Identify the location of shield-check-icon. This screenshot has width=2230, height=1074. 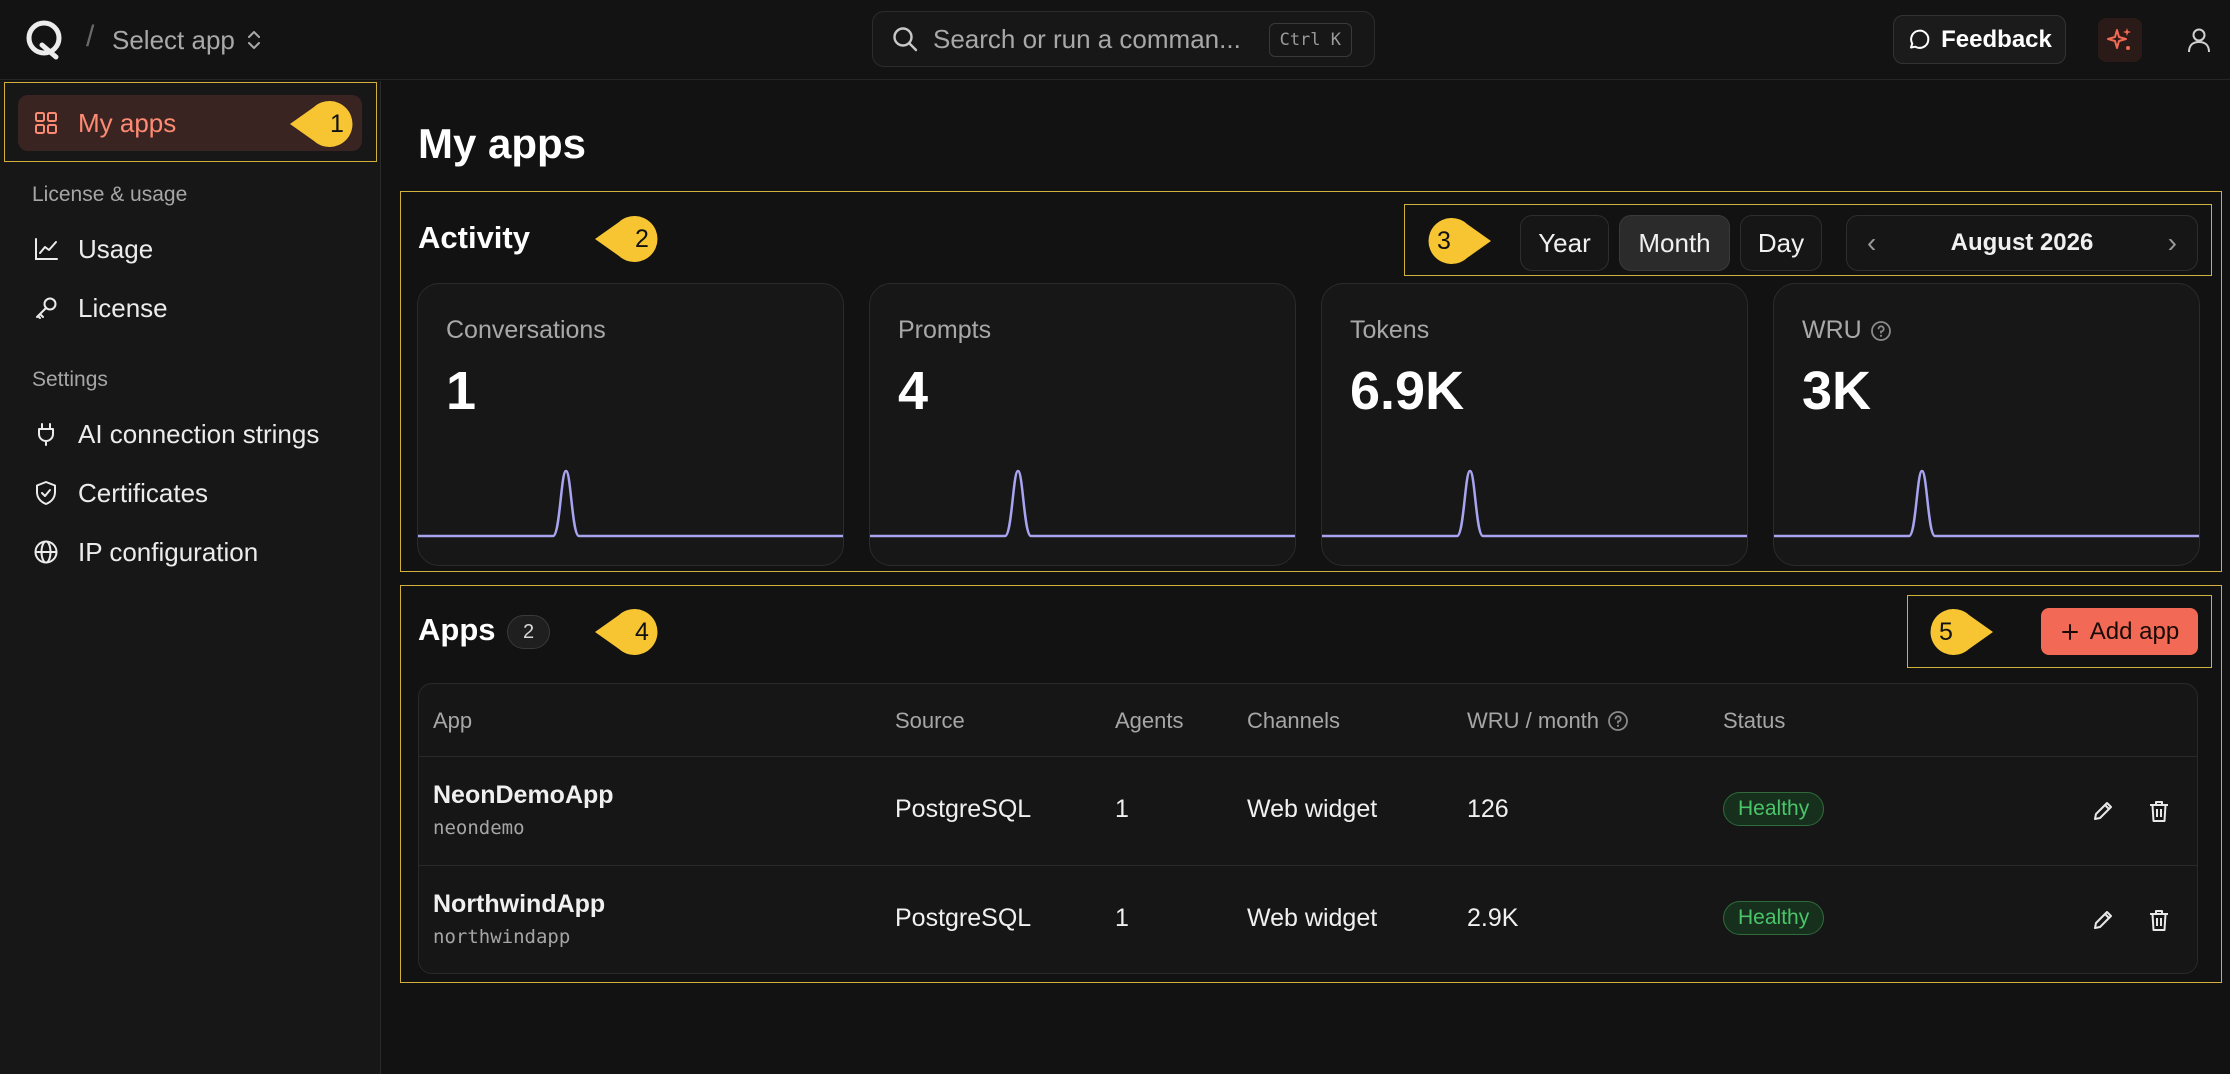
(46, 493).